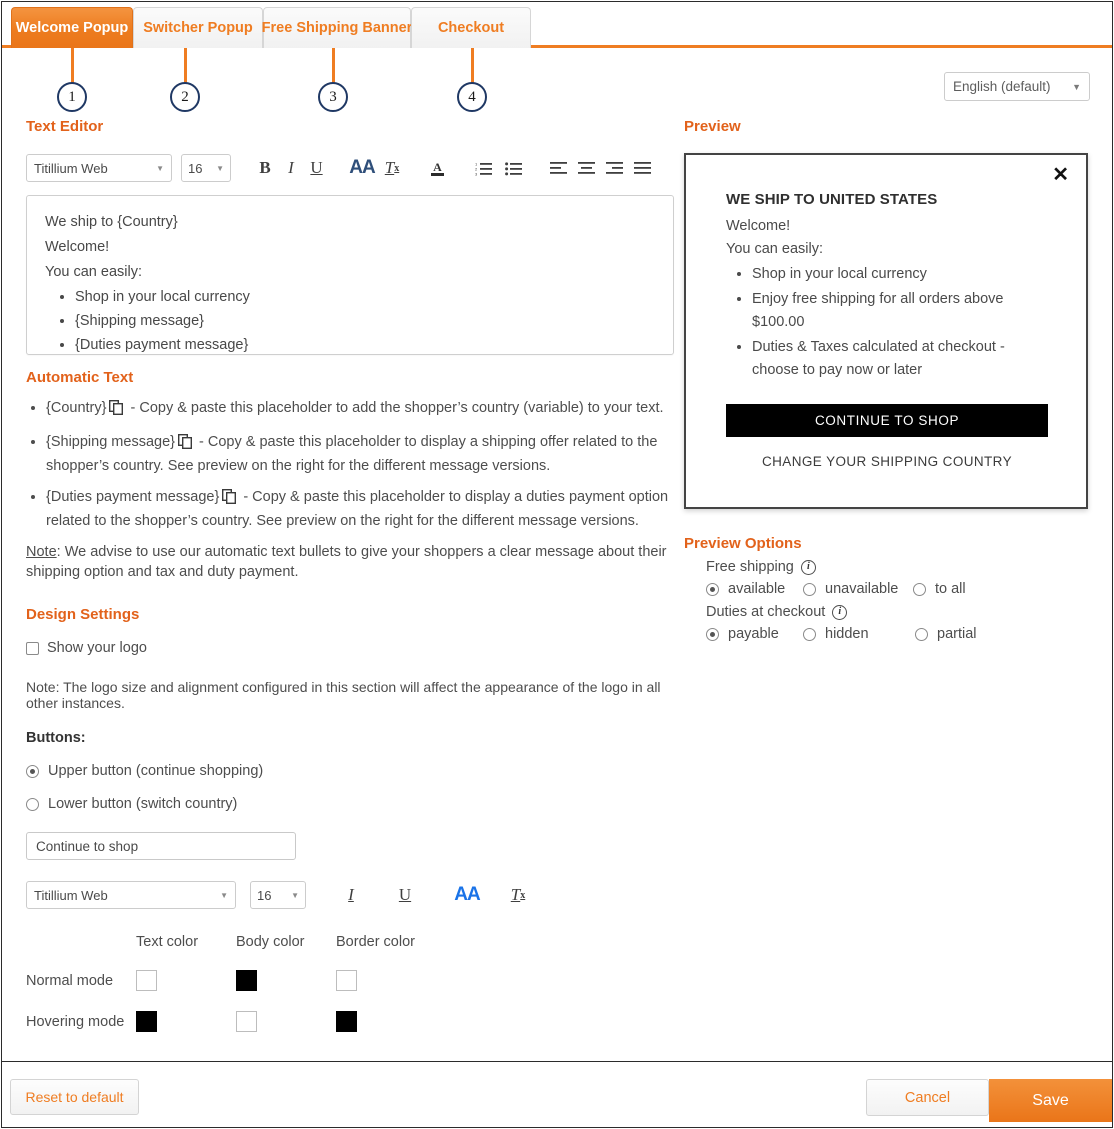 This screenshot has height=1129, width=1114. What do you see at coordinates (766, 612) in the screenshot?
I see `duties-at-checkout-label: Duties at checkout` at bounding box center [766, 612].